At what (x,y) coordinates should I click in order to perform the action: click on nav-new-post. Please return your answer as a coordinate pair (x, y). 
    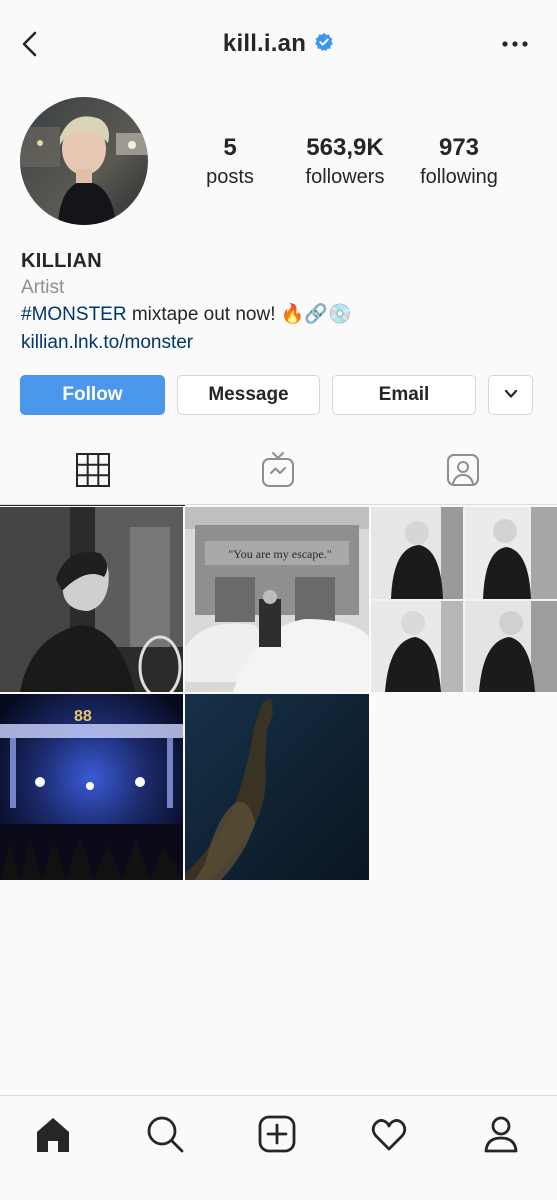
    Looking at the image, I should click on (277, 1134).